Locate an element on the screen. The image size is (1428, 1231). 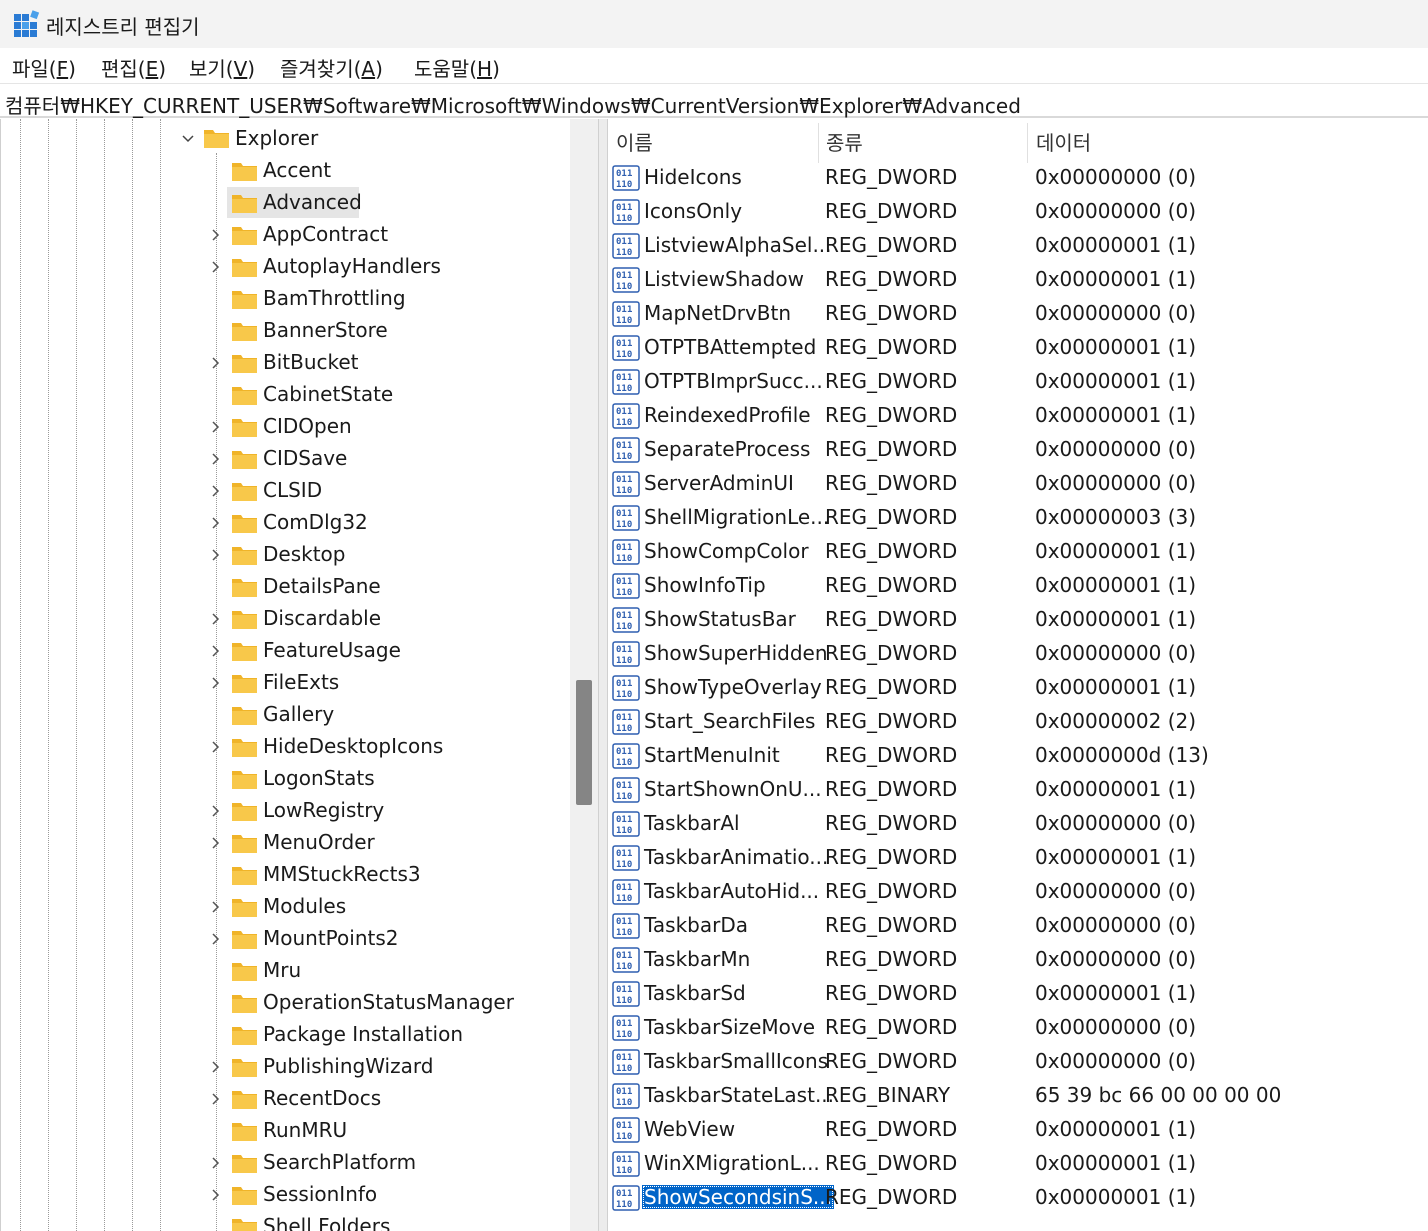
value-name: OTPTBAttempted is located at coordinates (730, 347).